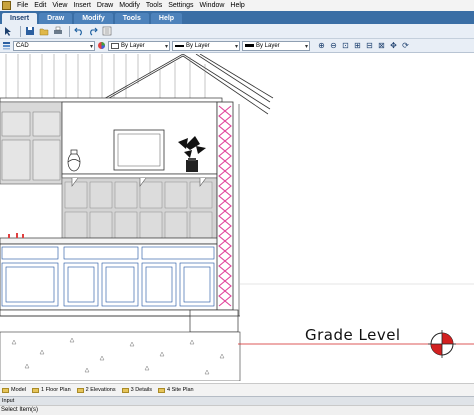 Image resolution: width=474 pixels, height=415 pixels. I want to click on main-toolbar, so click(237, 31).